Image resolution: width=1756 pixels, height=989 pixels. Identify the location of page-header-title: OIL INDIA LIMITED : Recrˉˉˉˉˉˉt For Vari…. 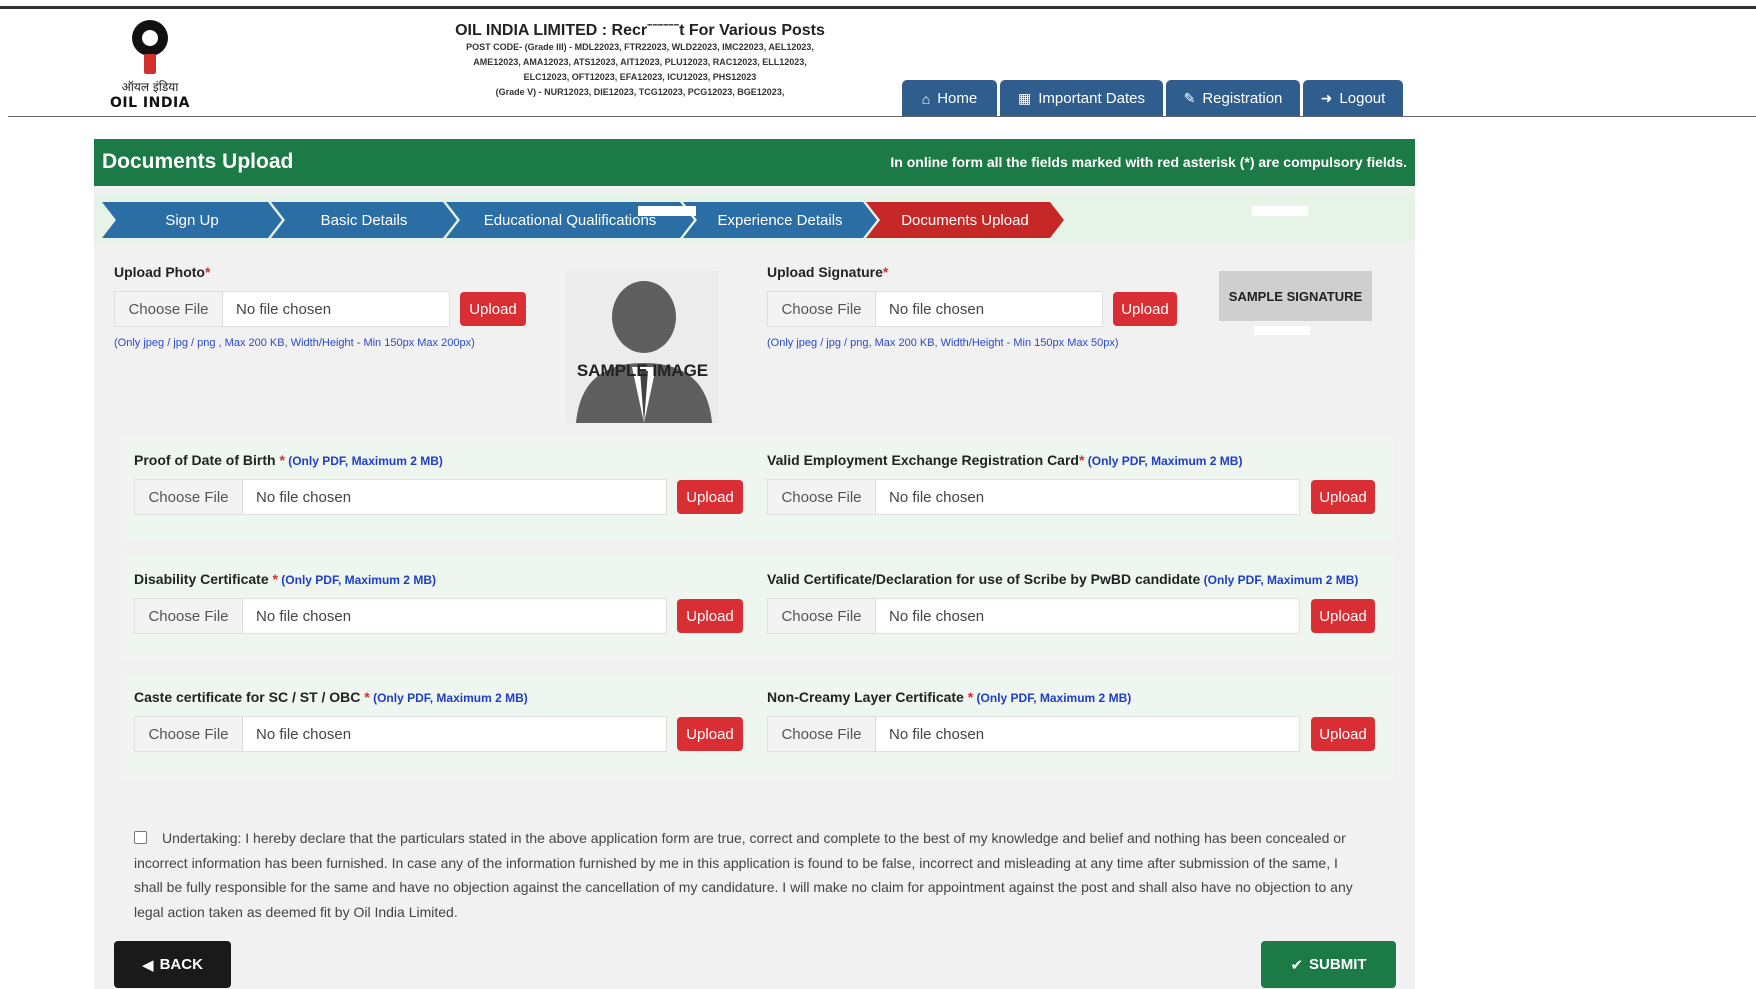
(640, 30).